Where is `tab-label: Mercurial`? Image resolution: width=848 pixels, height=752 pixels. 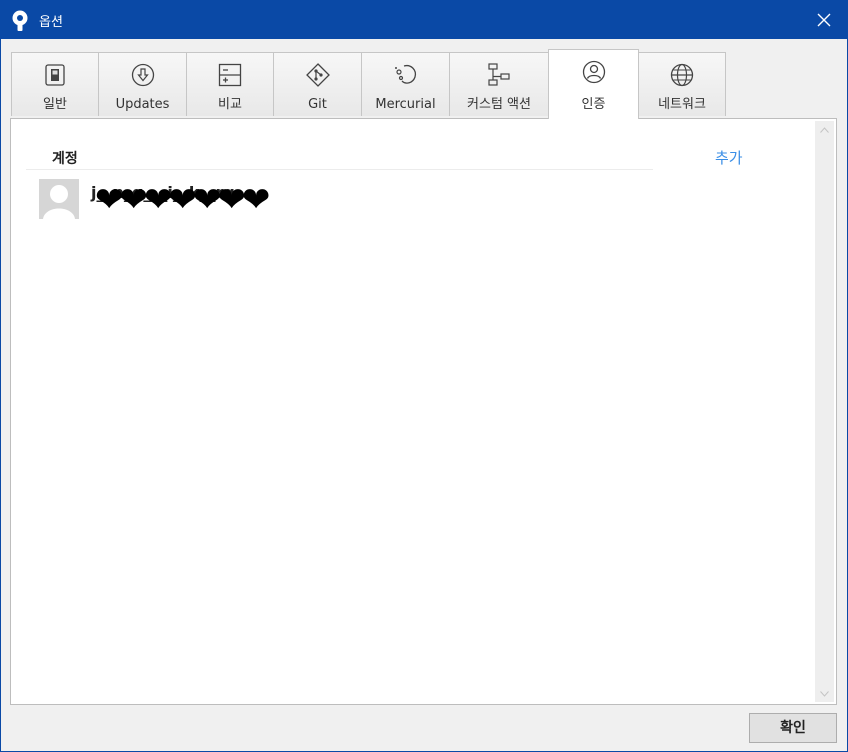 tab-label: Mercurial is located at coordinates (405, 104).